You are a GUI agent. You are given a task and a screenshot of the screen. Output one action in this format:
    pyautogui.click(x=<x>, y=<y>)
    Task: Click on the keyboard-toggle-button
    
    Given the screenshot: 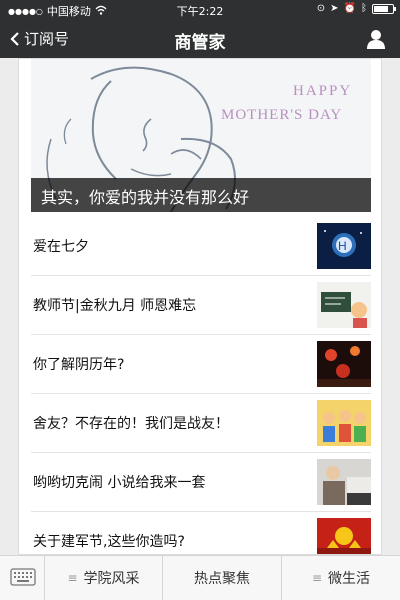 What is the action you would take?
    pyautogui.click(x=22, y=578)
    